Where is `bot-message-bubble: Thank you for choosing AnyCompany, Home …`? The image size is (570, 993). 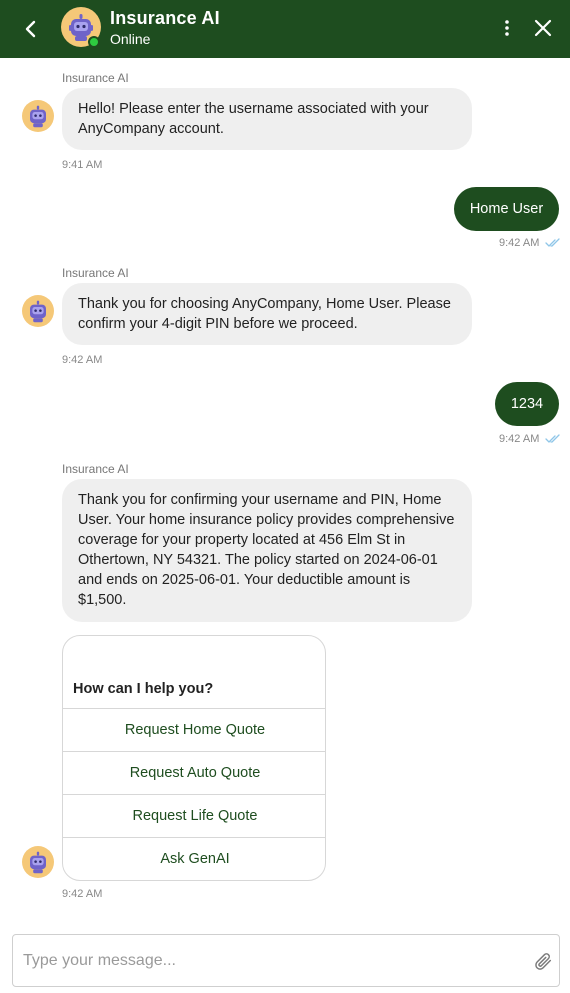 bot-message-bubble: Thank you for choosing AnyCompany, Home … is located at coordinates (267, 314).